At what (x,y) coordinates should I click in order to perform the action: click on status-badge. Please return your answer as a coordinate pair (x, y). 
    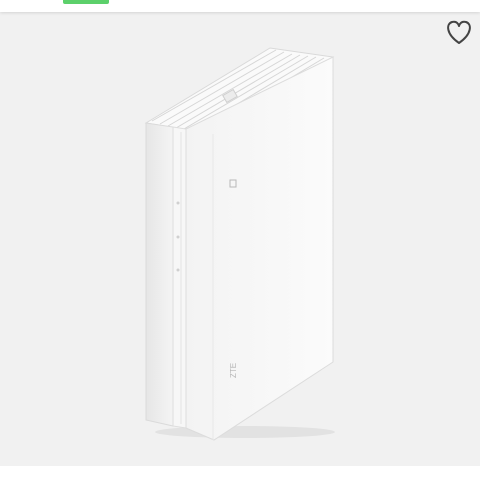
    Looking at the image, I should click on (86, 2).